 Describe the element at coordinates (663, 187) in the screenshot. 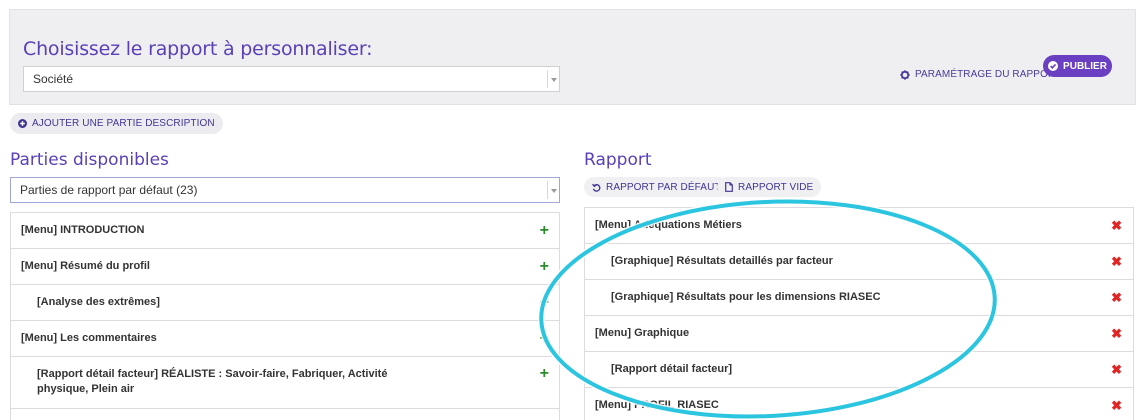

I see `default-report-label: RAPPORT PAR DÉFAUT` at that location.